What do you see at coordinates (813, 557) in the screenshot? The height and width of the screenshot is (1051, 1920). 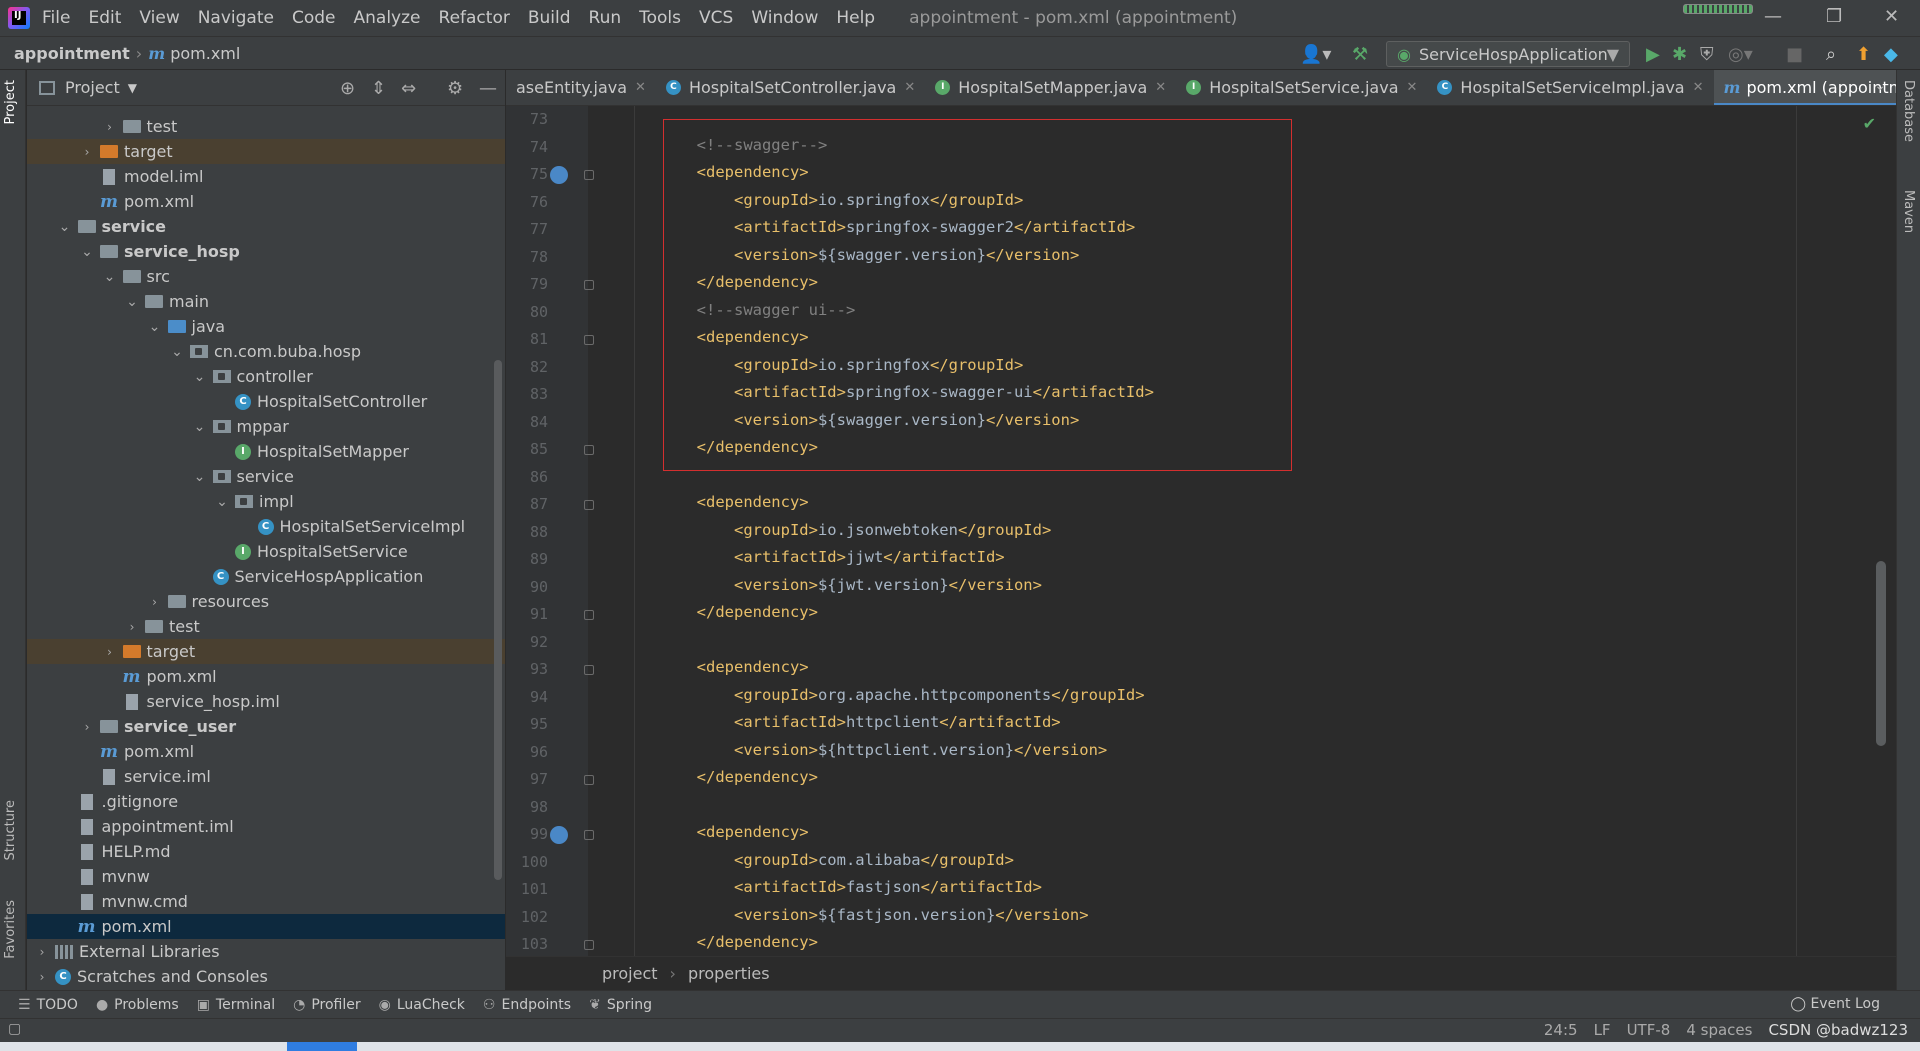 I see `code-line: <artifactId>jjwt</artifactId>` at bounding box center [813, 557].